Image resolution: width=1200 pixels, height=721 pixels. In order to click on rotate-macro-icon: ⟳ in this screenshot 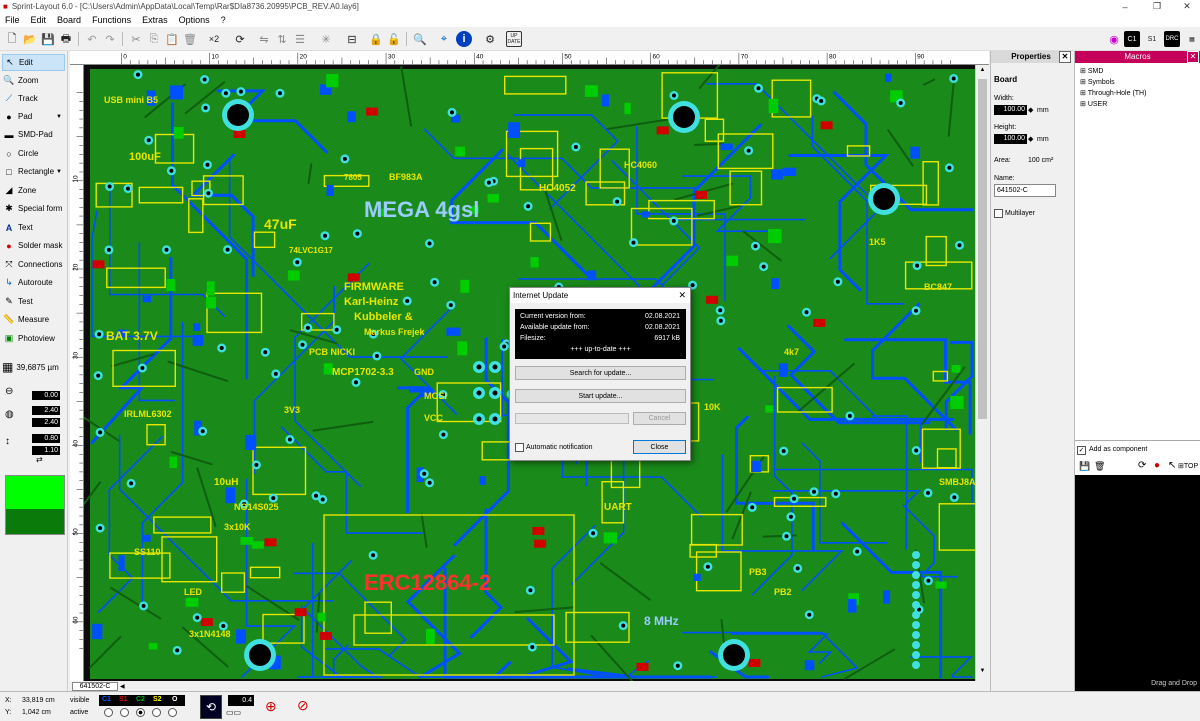, I will do `click(1142, 465)`.